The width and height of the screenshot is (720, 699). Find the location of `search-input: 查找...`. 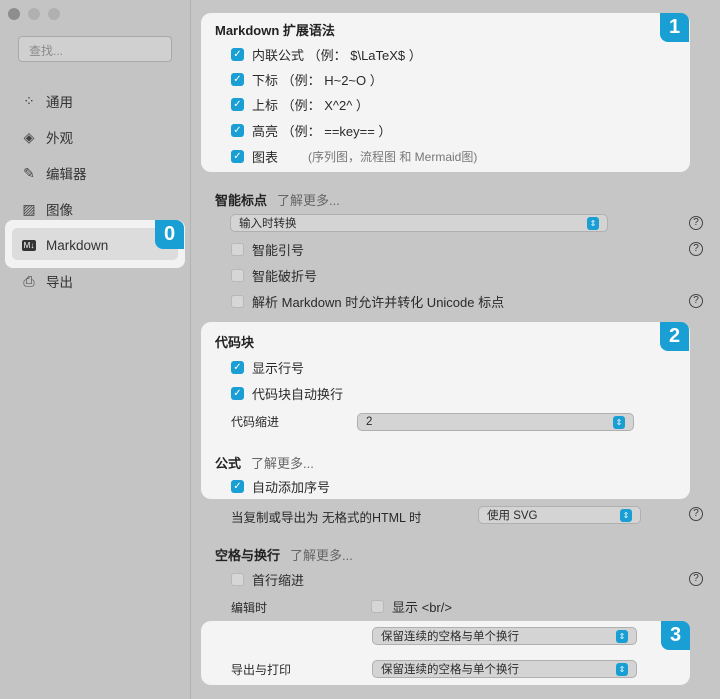

search-input: 查找... is located at coordinates (95, 49).